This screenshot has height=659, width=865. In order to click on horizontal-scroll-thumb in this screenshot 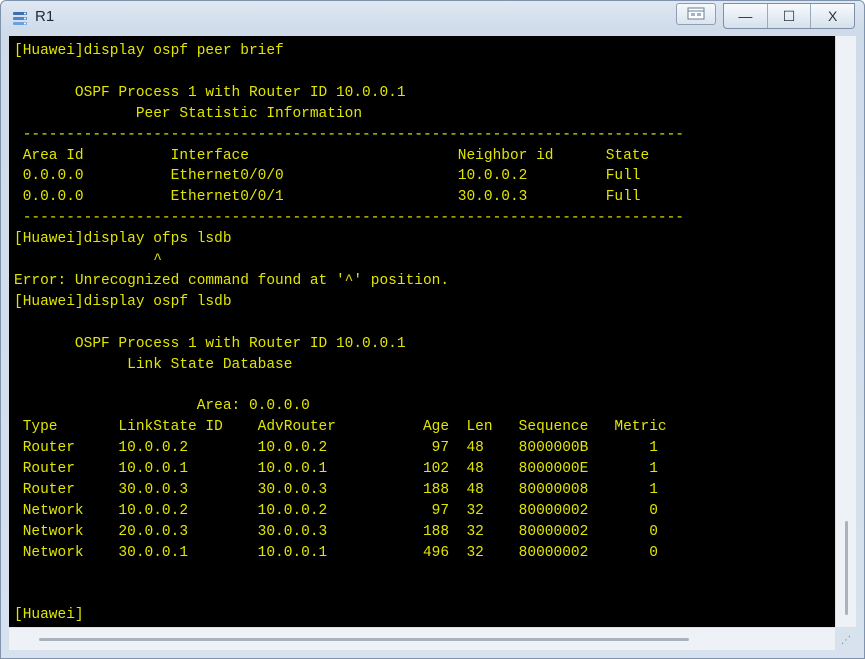, I will do `click(364, 639)`.